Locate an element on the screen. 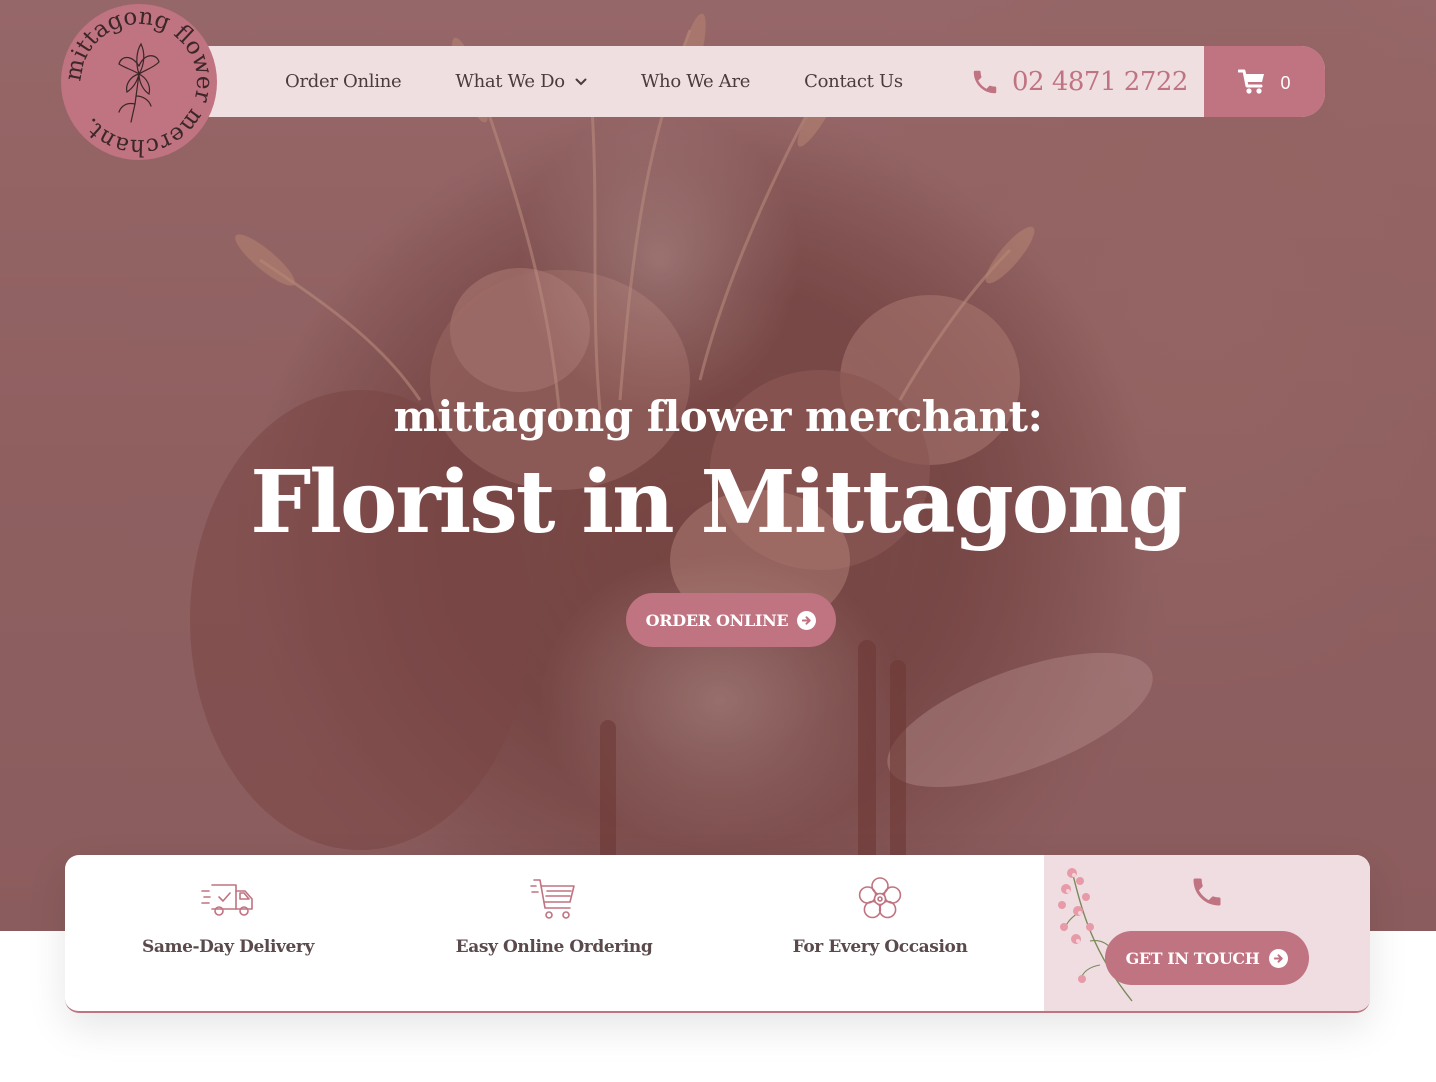  cart-button: 0 is located at coordinates (1264, 81).